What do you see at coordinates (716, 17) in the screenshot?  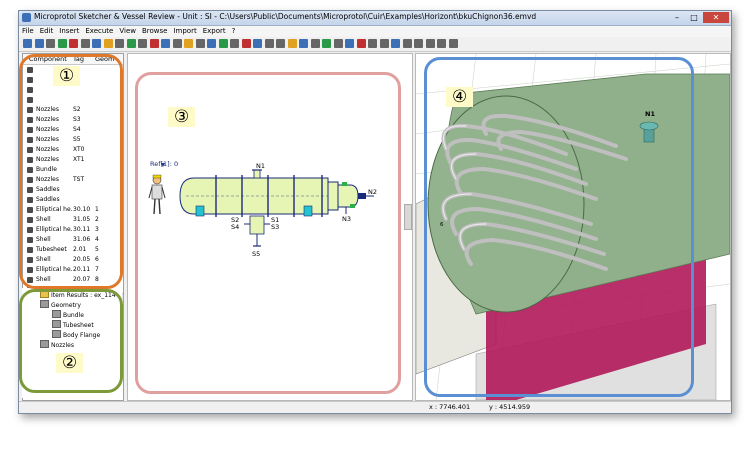 I see `close-button: ✕` at bounding box center [716, 17].